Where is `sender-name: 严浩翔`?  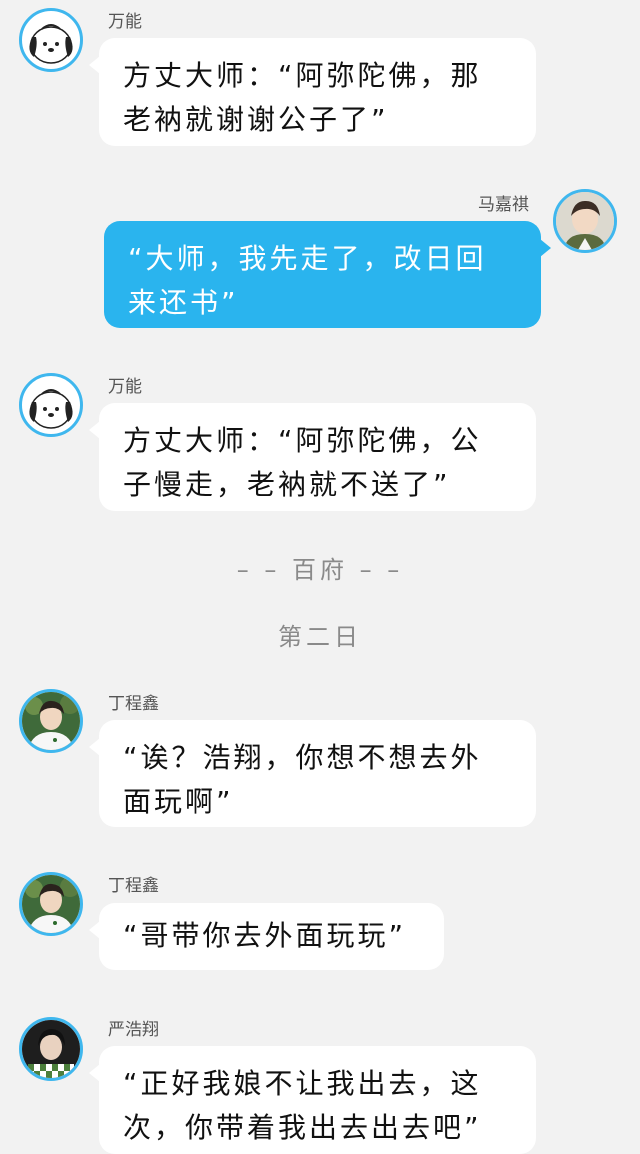
sender-name: 严浩翔 is located at coordinates (133, 1030).